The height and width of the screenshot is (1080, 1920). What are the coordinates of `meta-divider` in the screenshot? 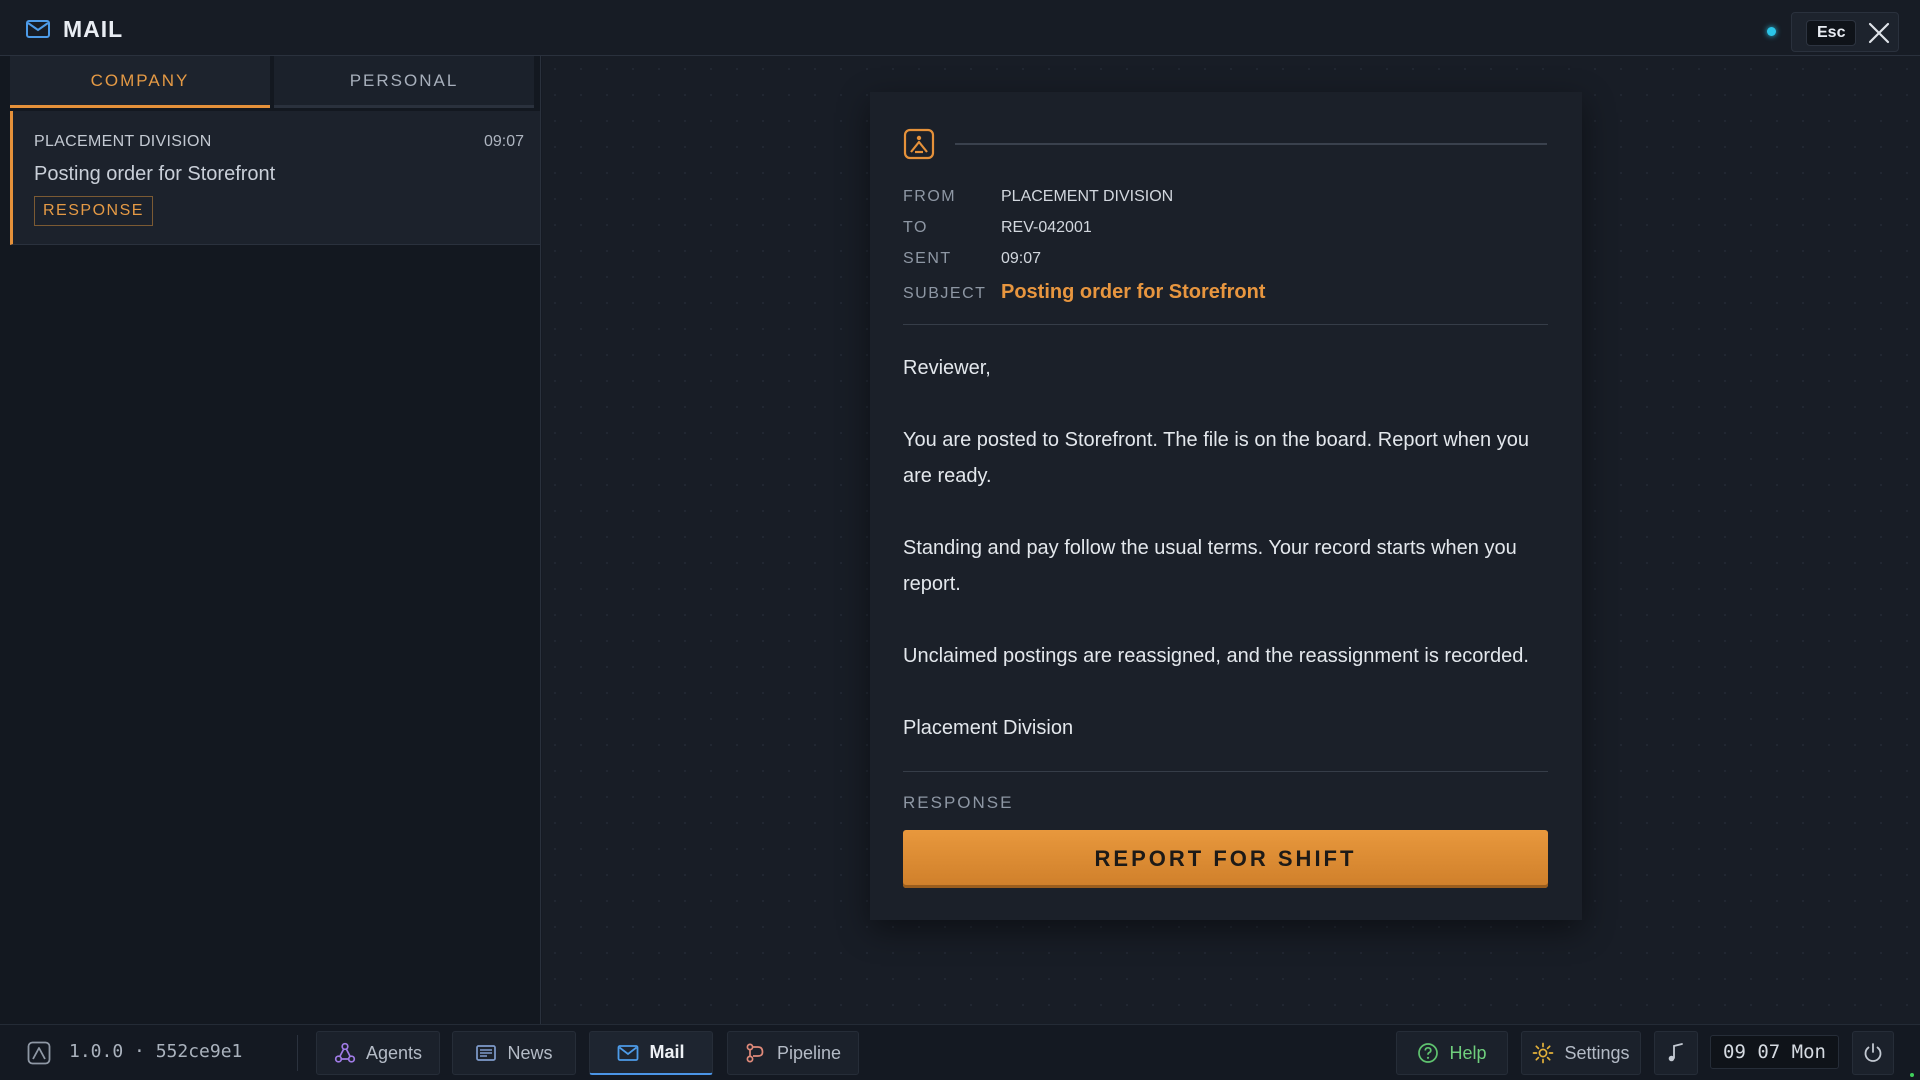 It's located at (1225, 324).